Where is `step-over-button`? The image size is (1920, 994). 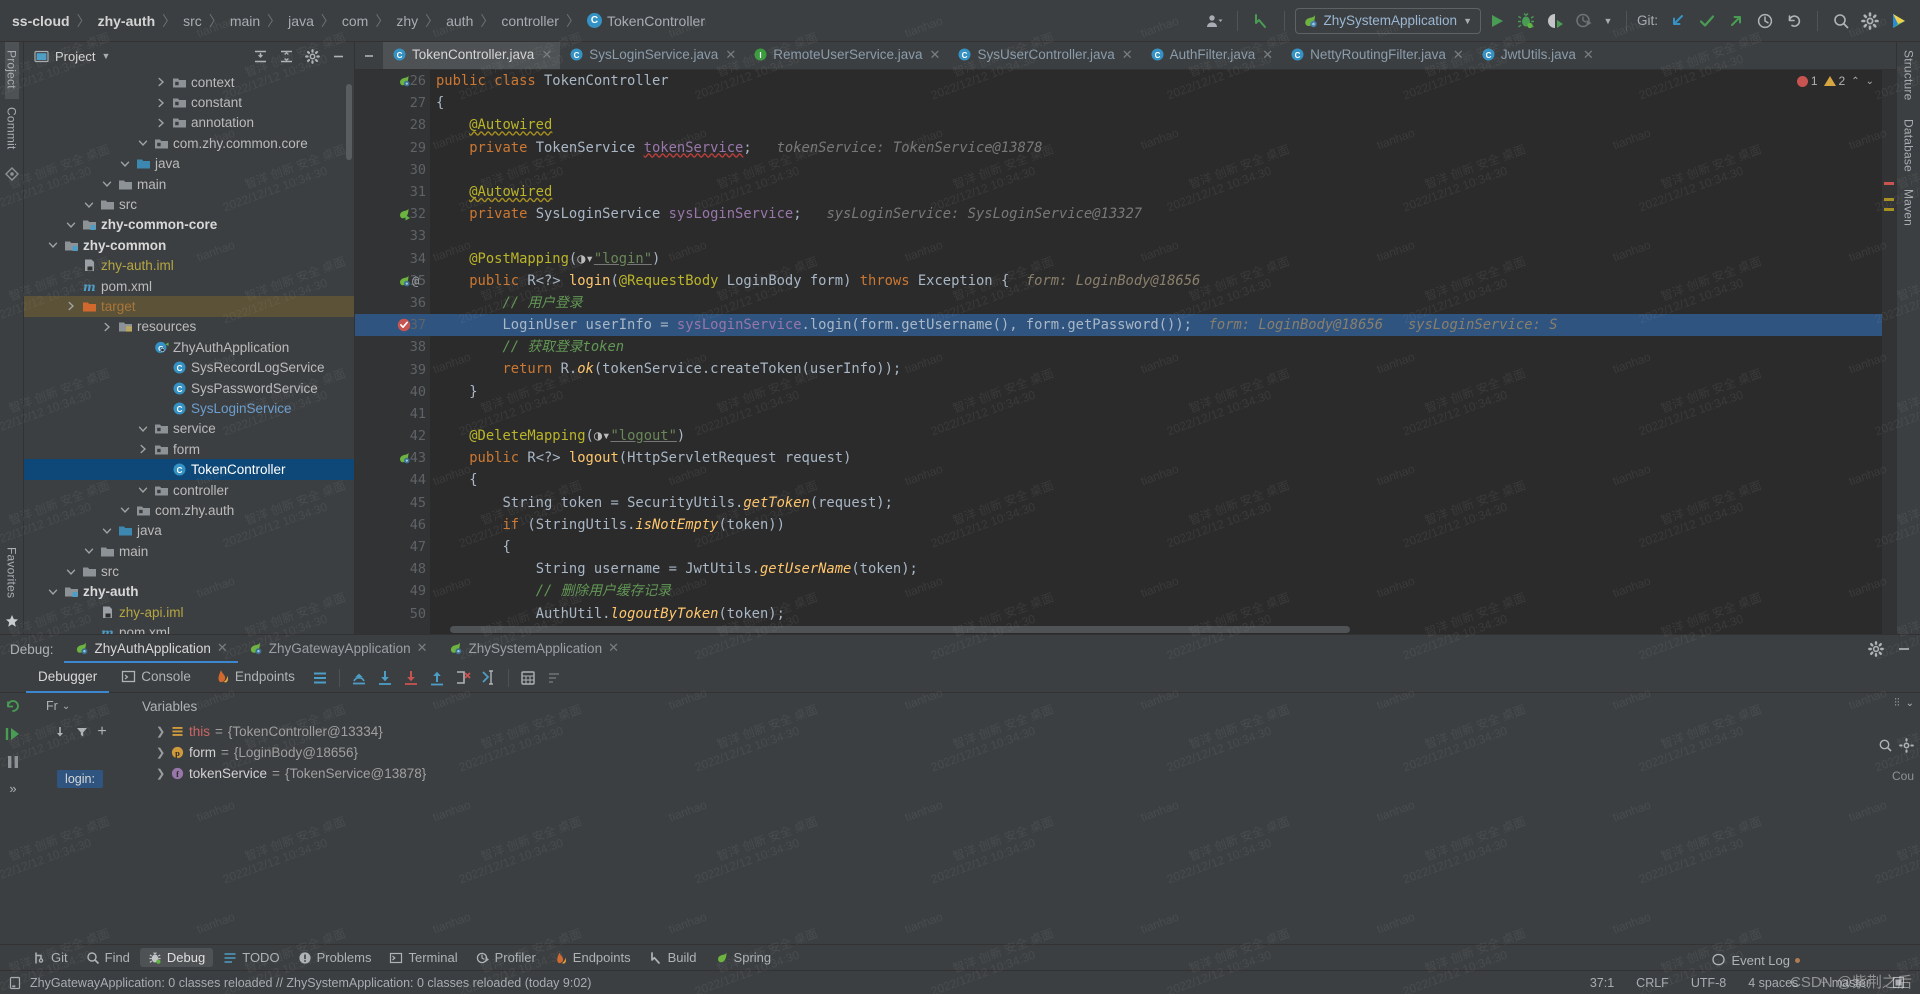 step-over-button is located at coordinates (359, 678).